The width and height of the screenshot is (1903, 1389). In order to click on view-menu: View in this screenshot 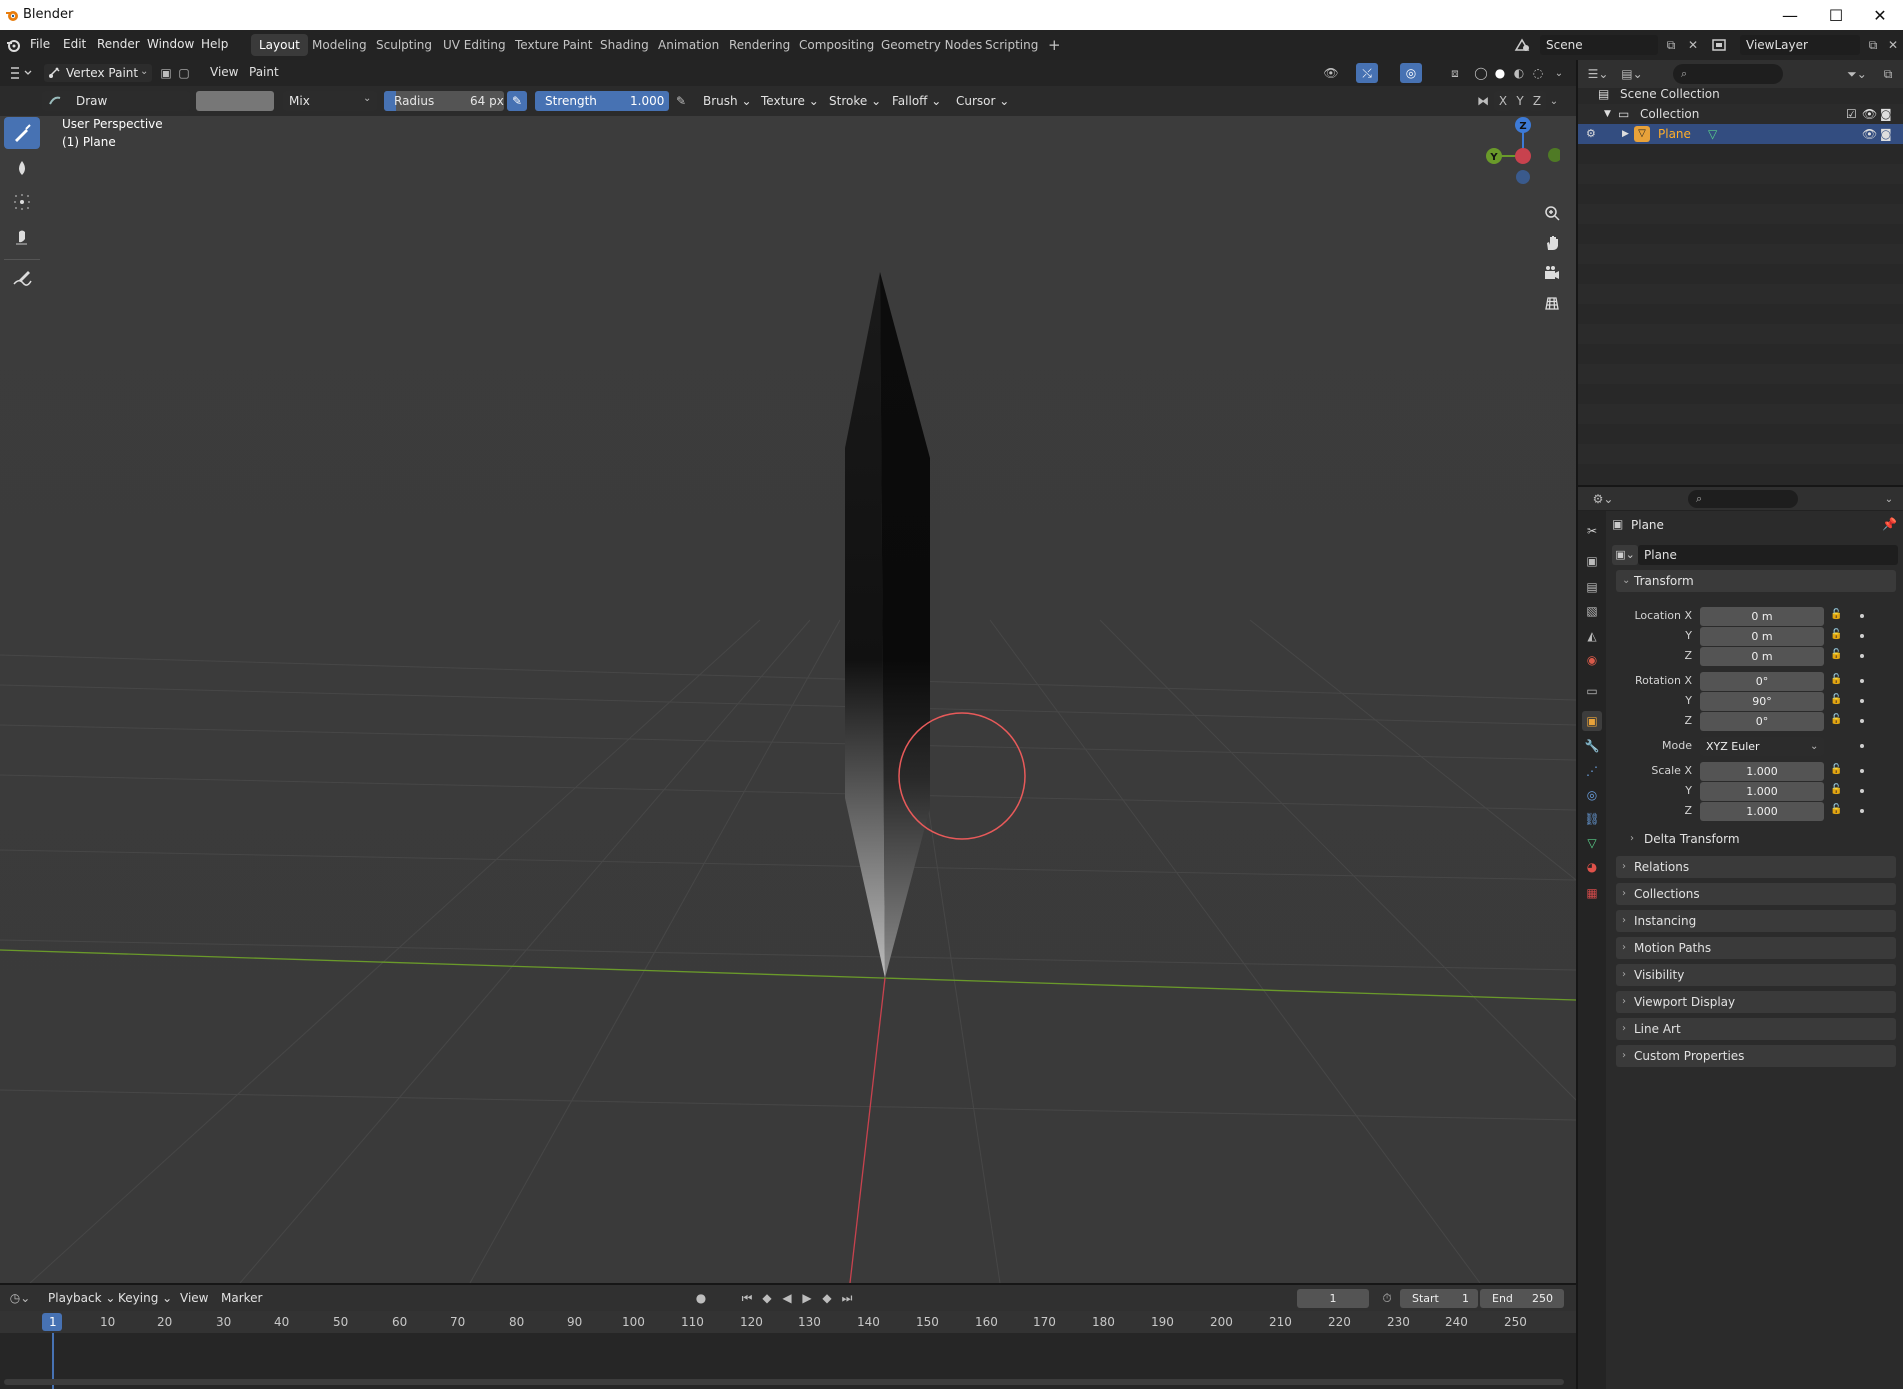, I will do `click(194, 1298)`.